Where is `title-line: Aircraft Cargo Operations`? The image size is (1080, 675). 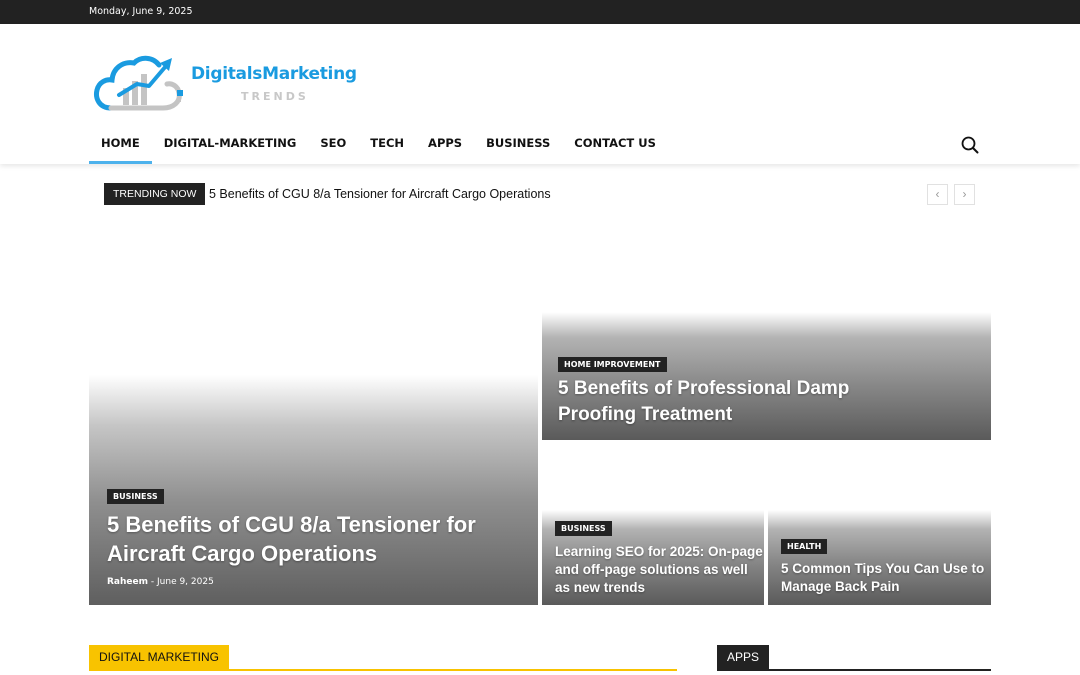 title-line: Aircraft Cargo Operations is located at coordinates (242, 553).